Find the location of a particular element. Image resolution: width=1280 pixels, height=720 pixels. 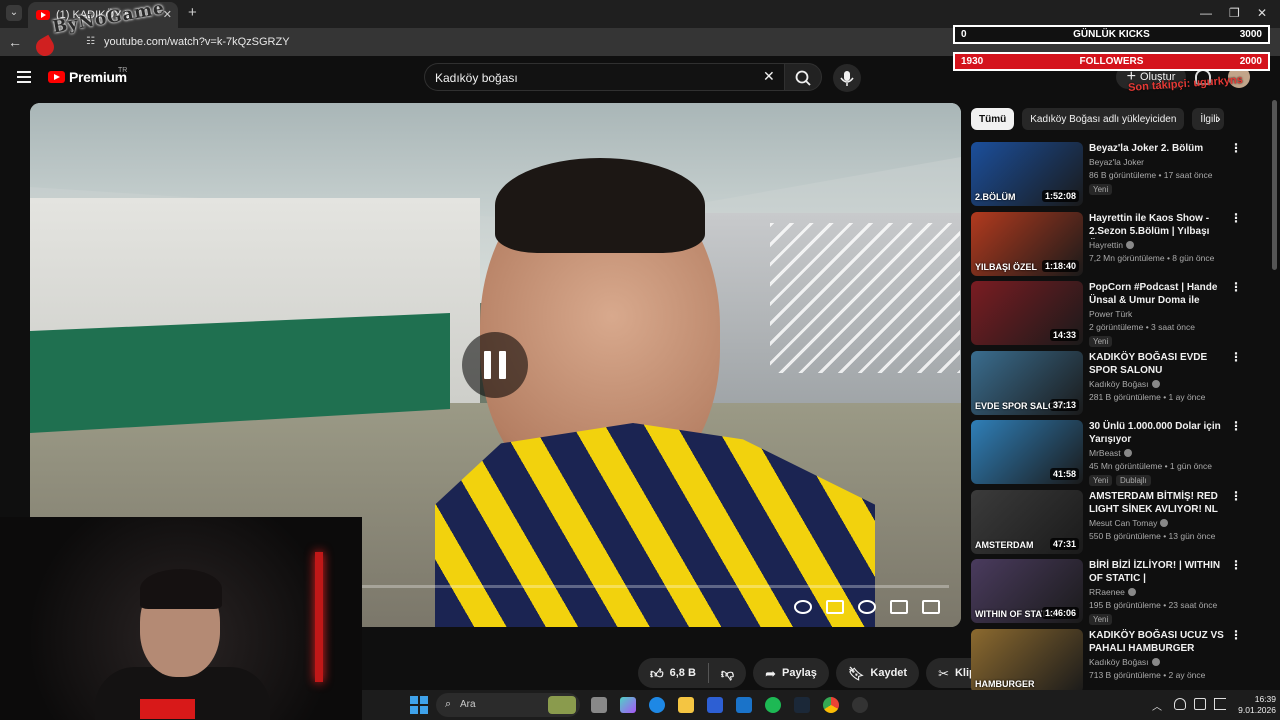

subtitles-icon is located at coordinates (835, 607).